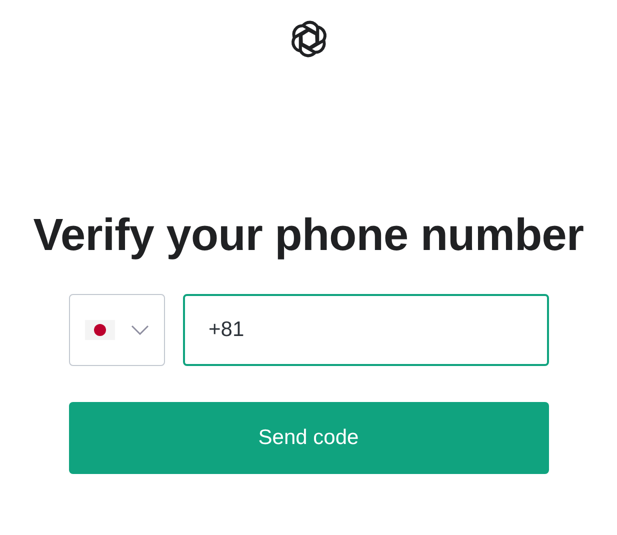 The width and height of the screenshot is (617, 535). Describe the element at coordinates (308, 235) in the screenshot. I see `page-heading: Verify your phone number` at that location.